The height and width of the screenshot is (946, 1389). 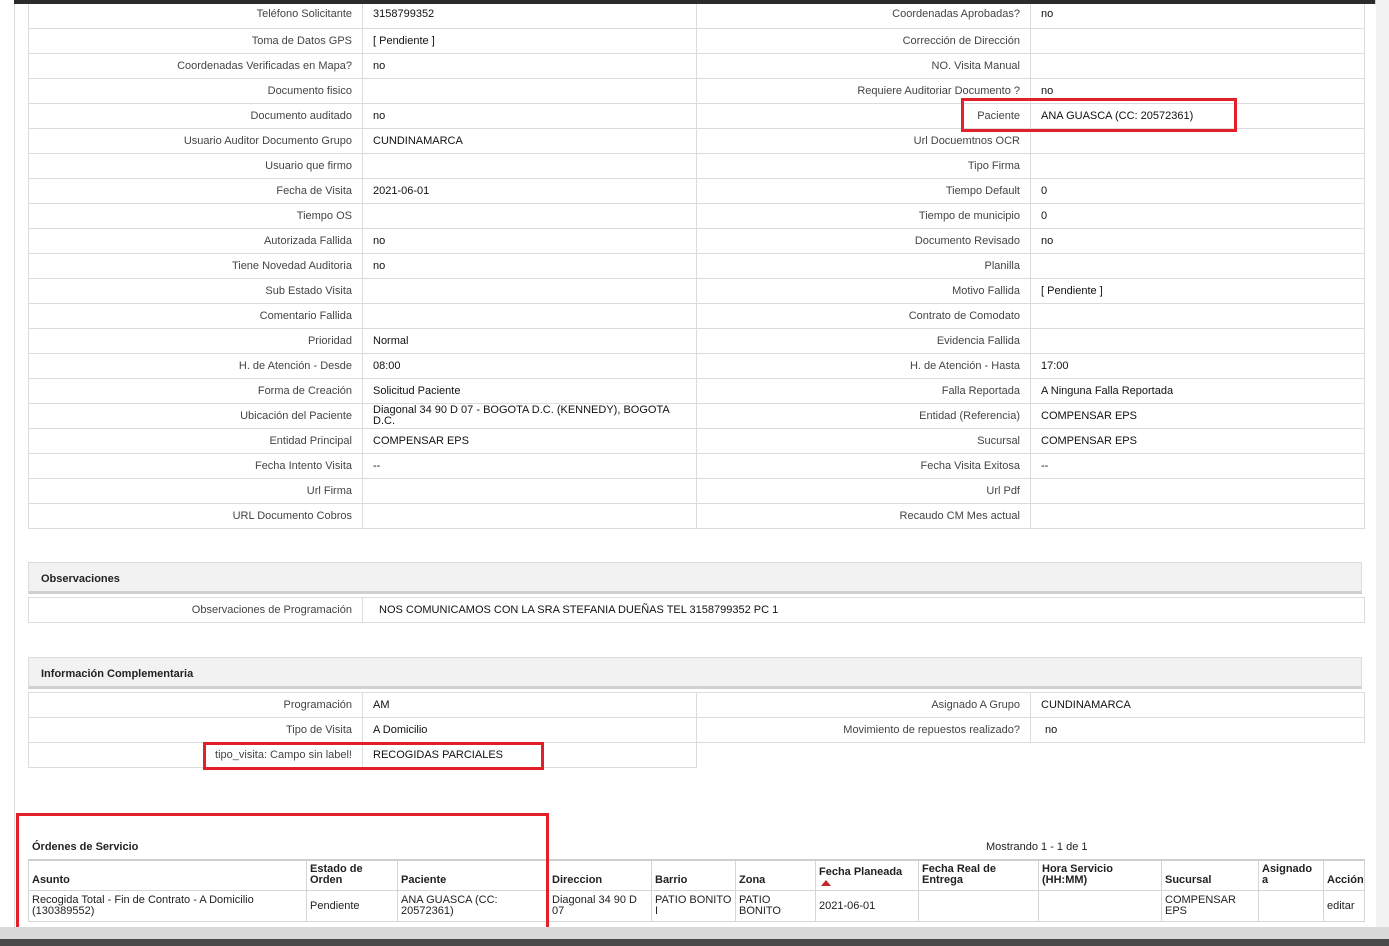 What do you see at coordinates (1099, 115) in the screenshot?
I see `highlight-paciente` at bounding box center [1099, 115].